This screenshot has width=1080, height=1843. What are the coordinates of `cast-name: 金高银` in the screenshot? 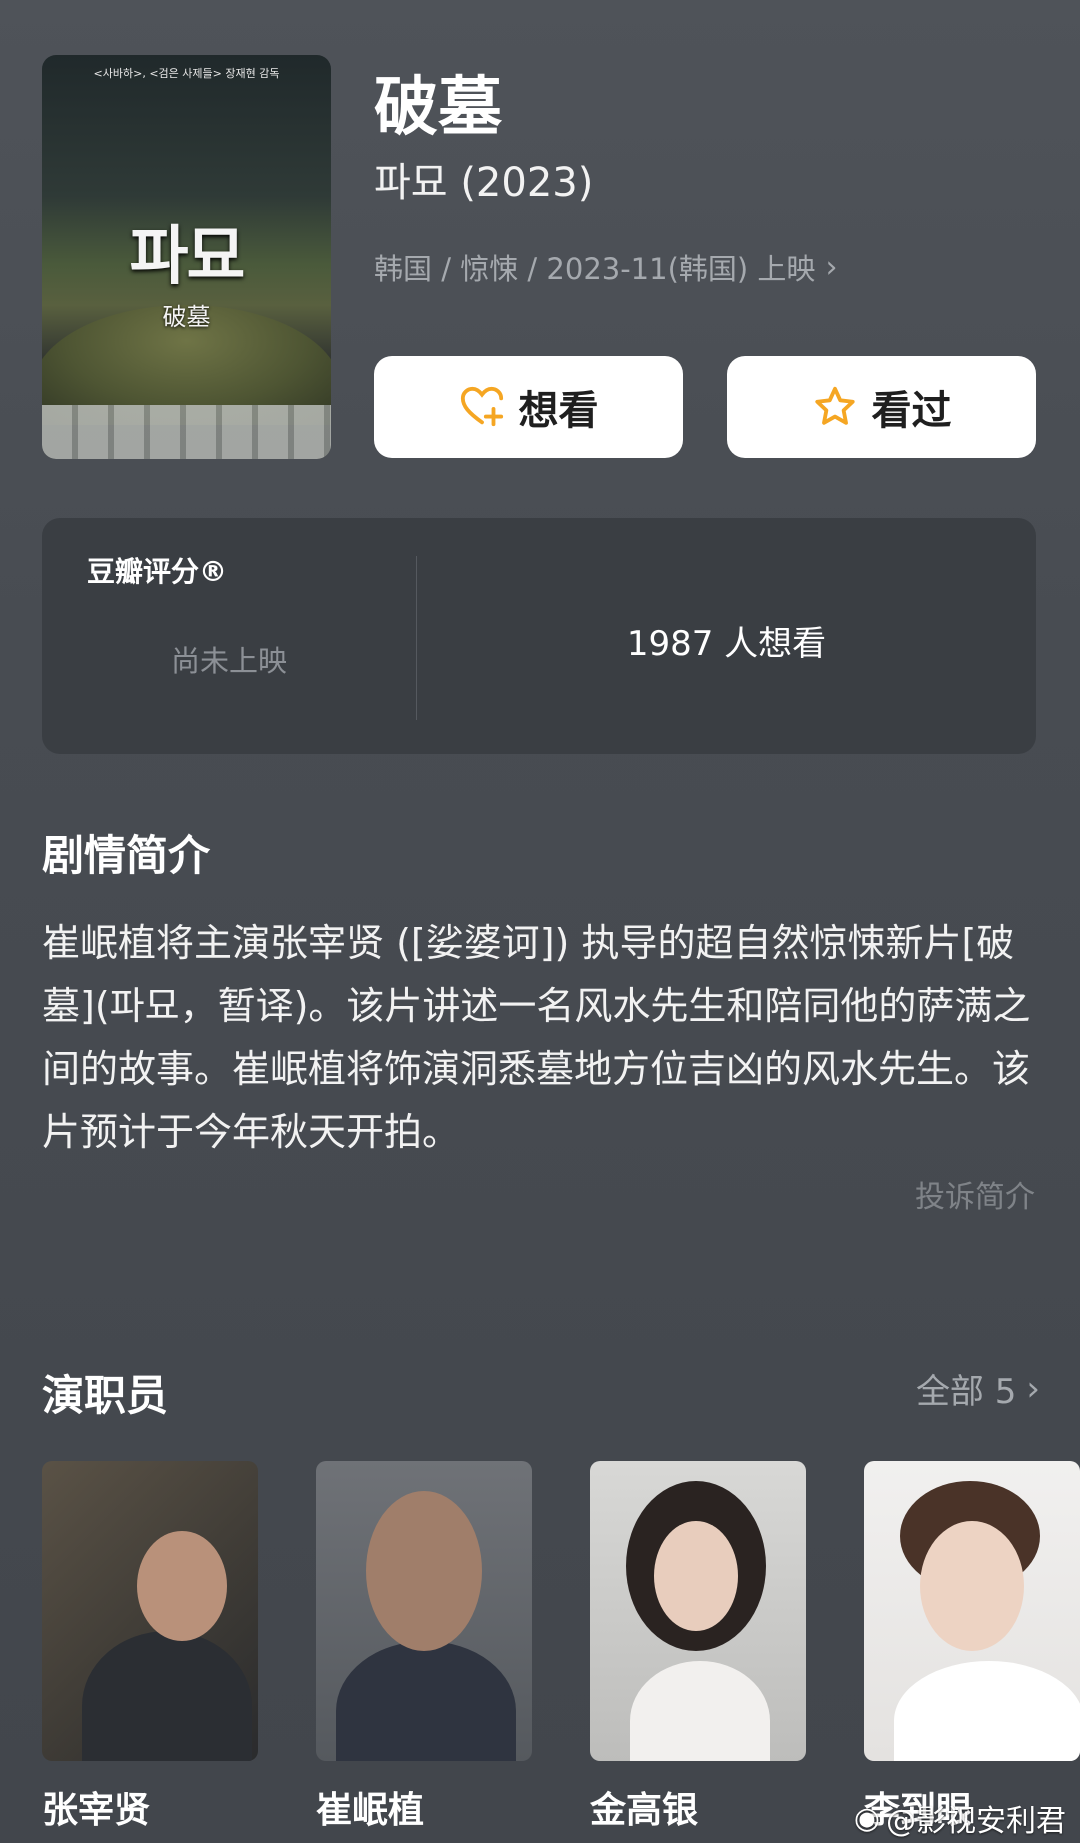 It's located at (644, 1810).